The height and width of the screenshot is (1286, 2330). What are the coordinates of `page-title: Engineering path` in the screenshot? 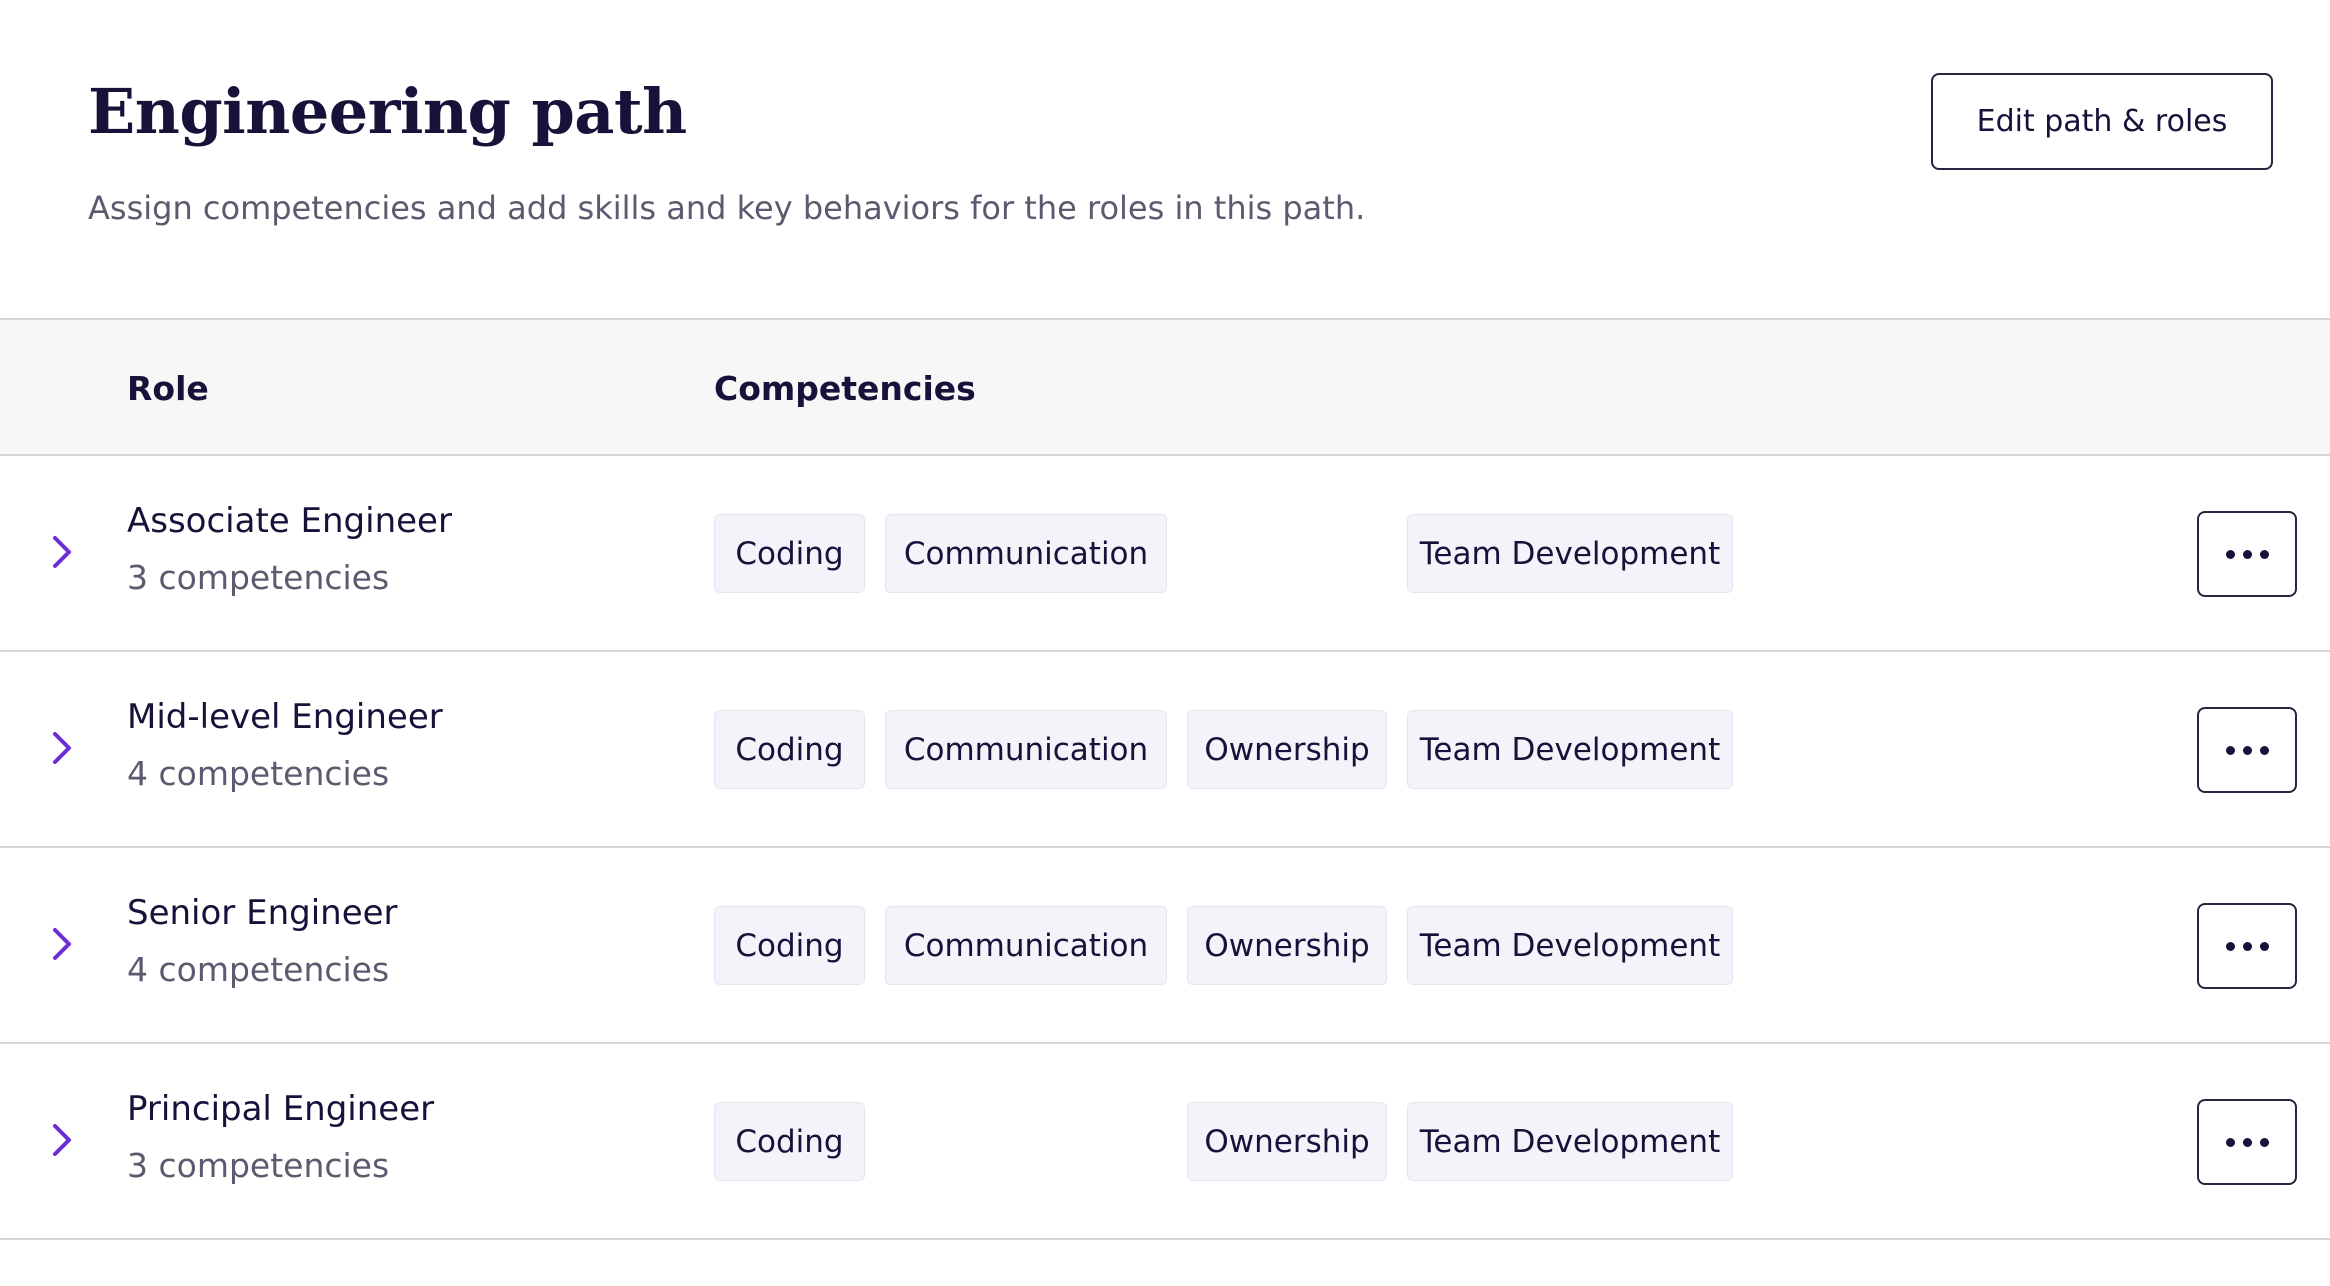 It's located at (387, 111).